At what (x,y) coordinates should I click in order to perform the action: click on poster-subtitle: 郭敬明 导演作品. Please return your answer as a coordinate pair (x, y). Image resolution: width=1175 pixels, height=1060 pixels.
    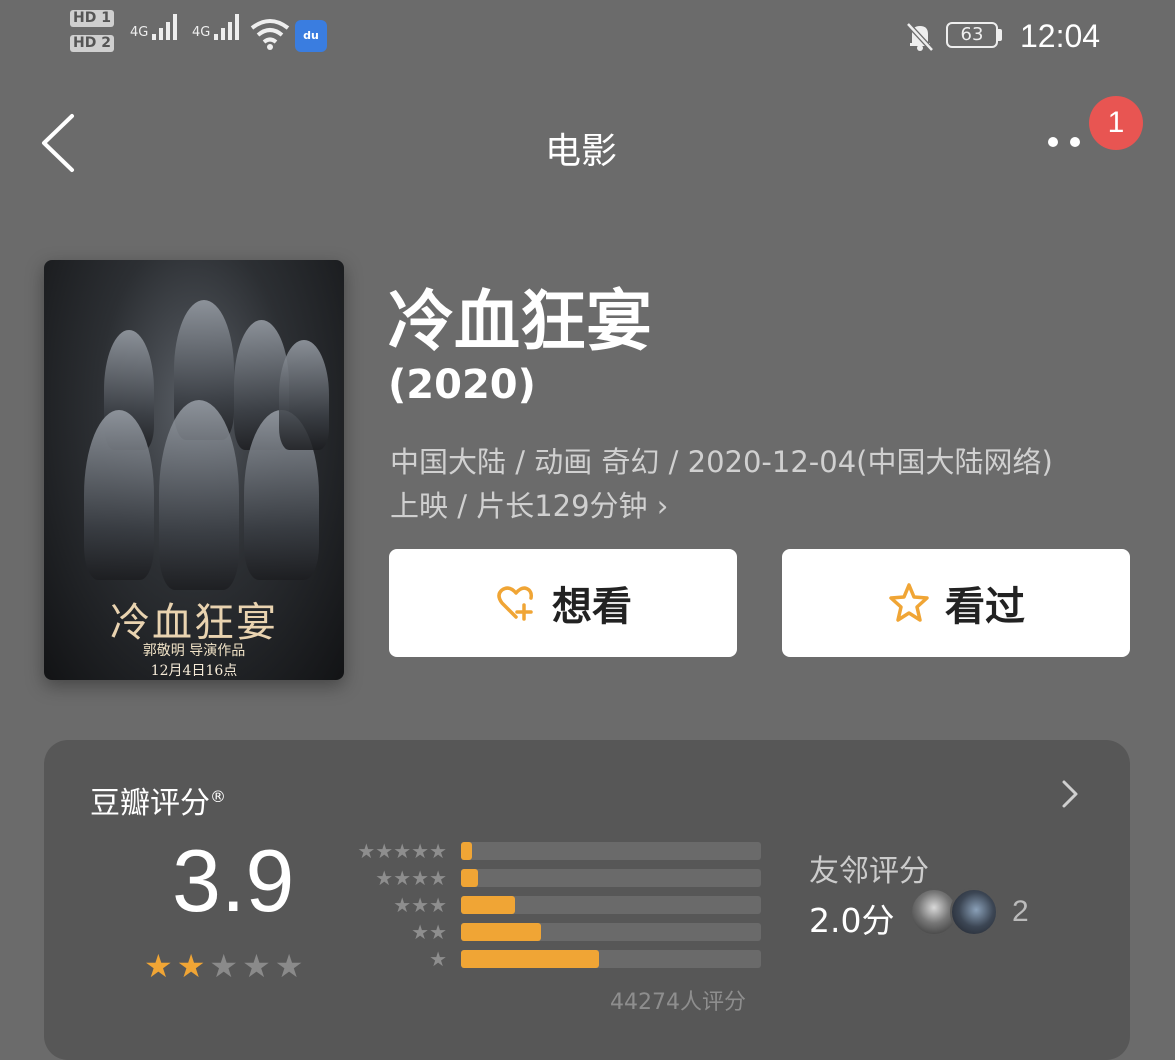
    Looking at the image, I should click on (194, 651).